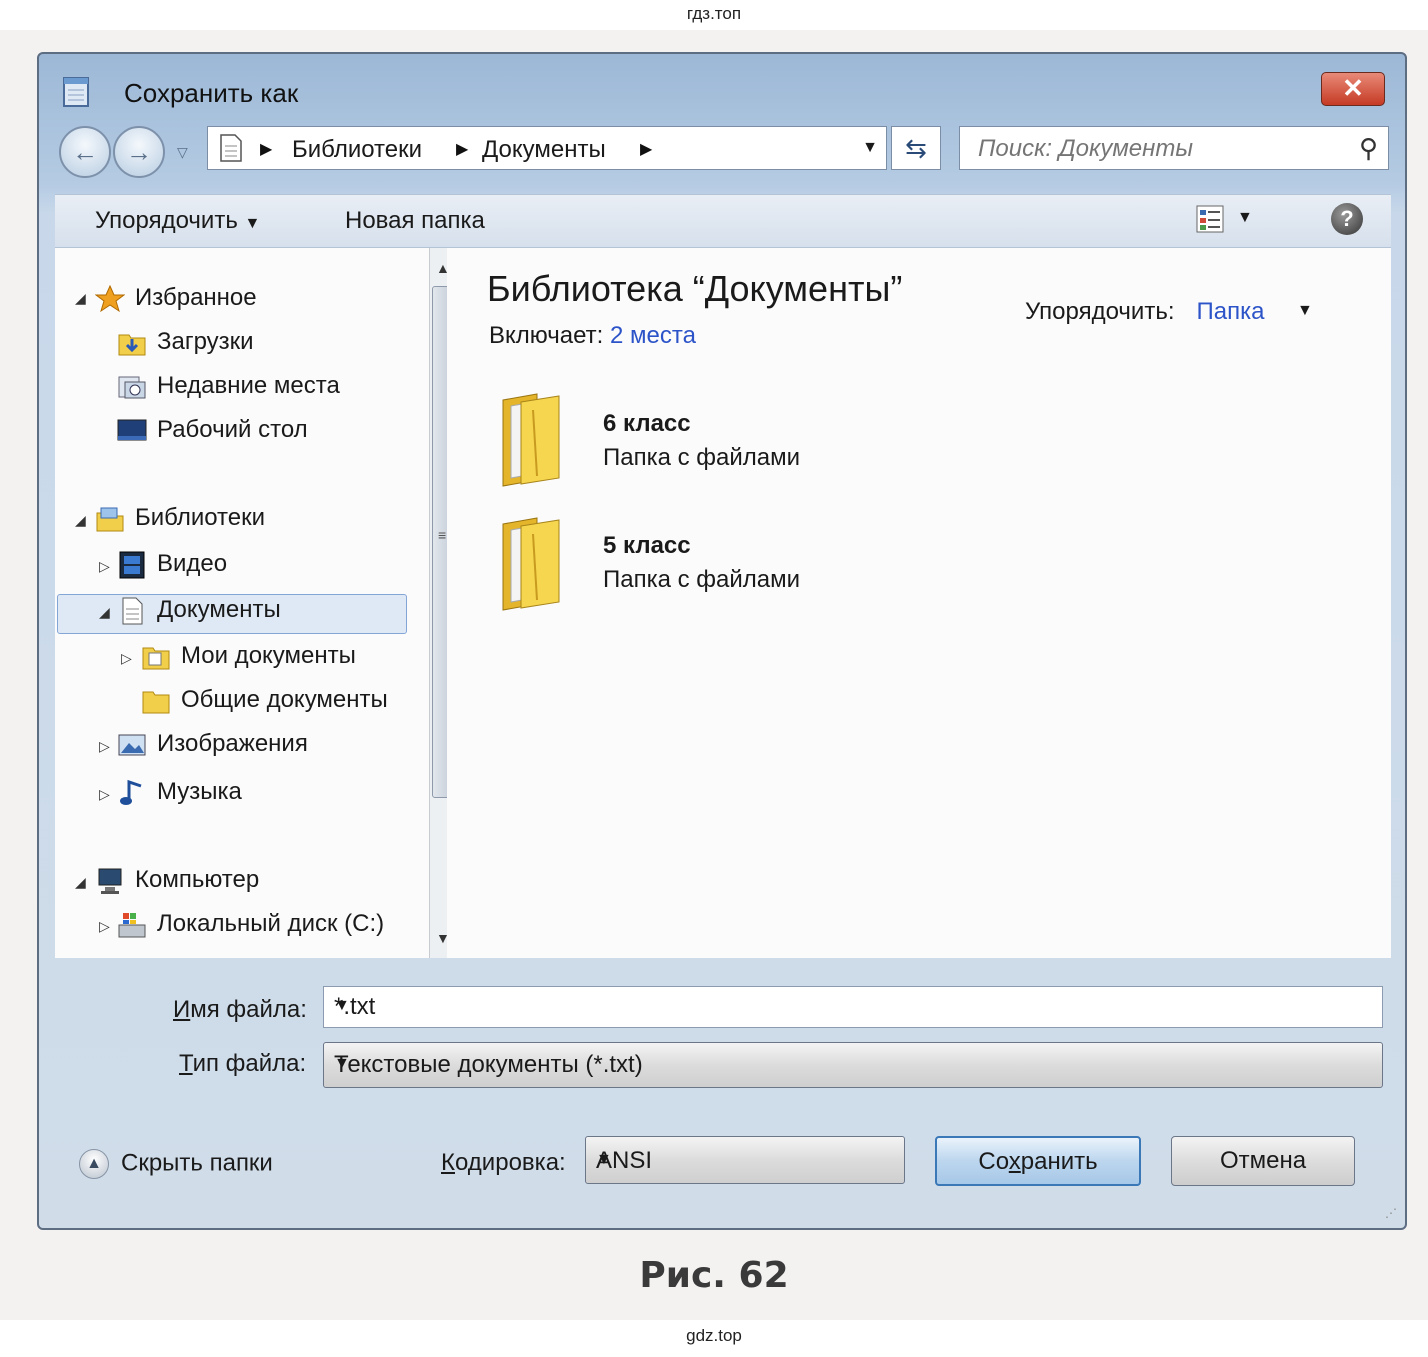  I want to click on crumb-documents: Документы, so click(544, 150).